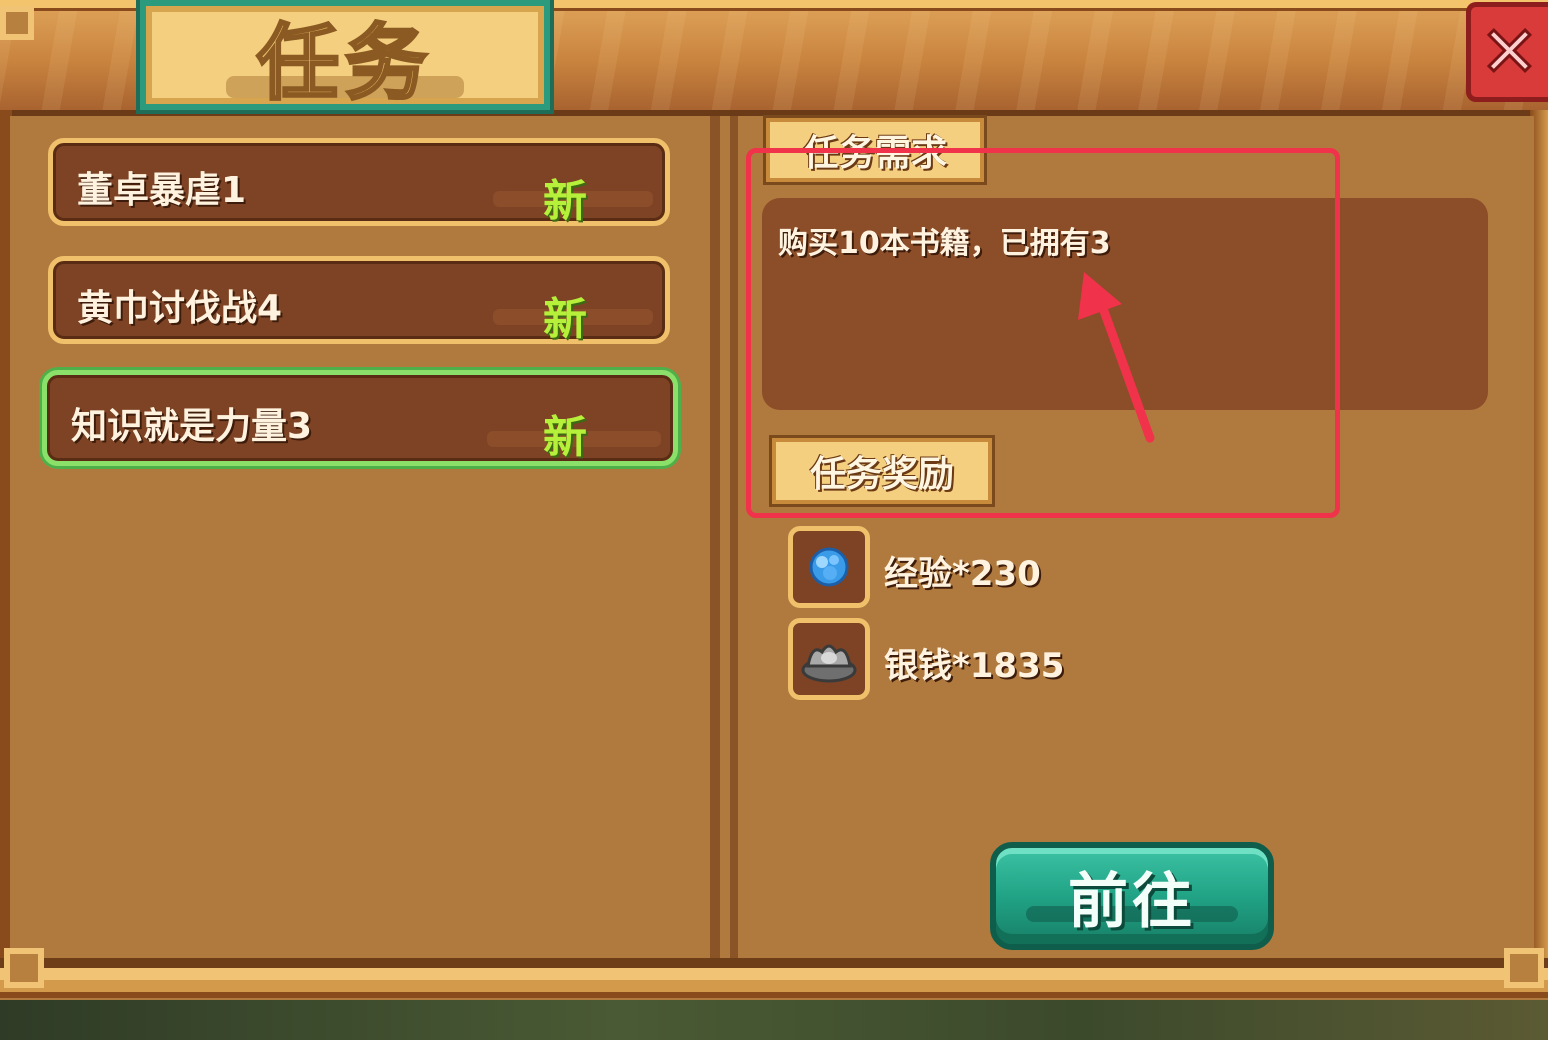 The width and height of the screenshot is (1548, 1040). I want to click on quest-list-item-1: 董卓暴虐1 新, so click(359, 182).